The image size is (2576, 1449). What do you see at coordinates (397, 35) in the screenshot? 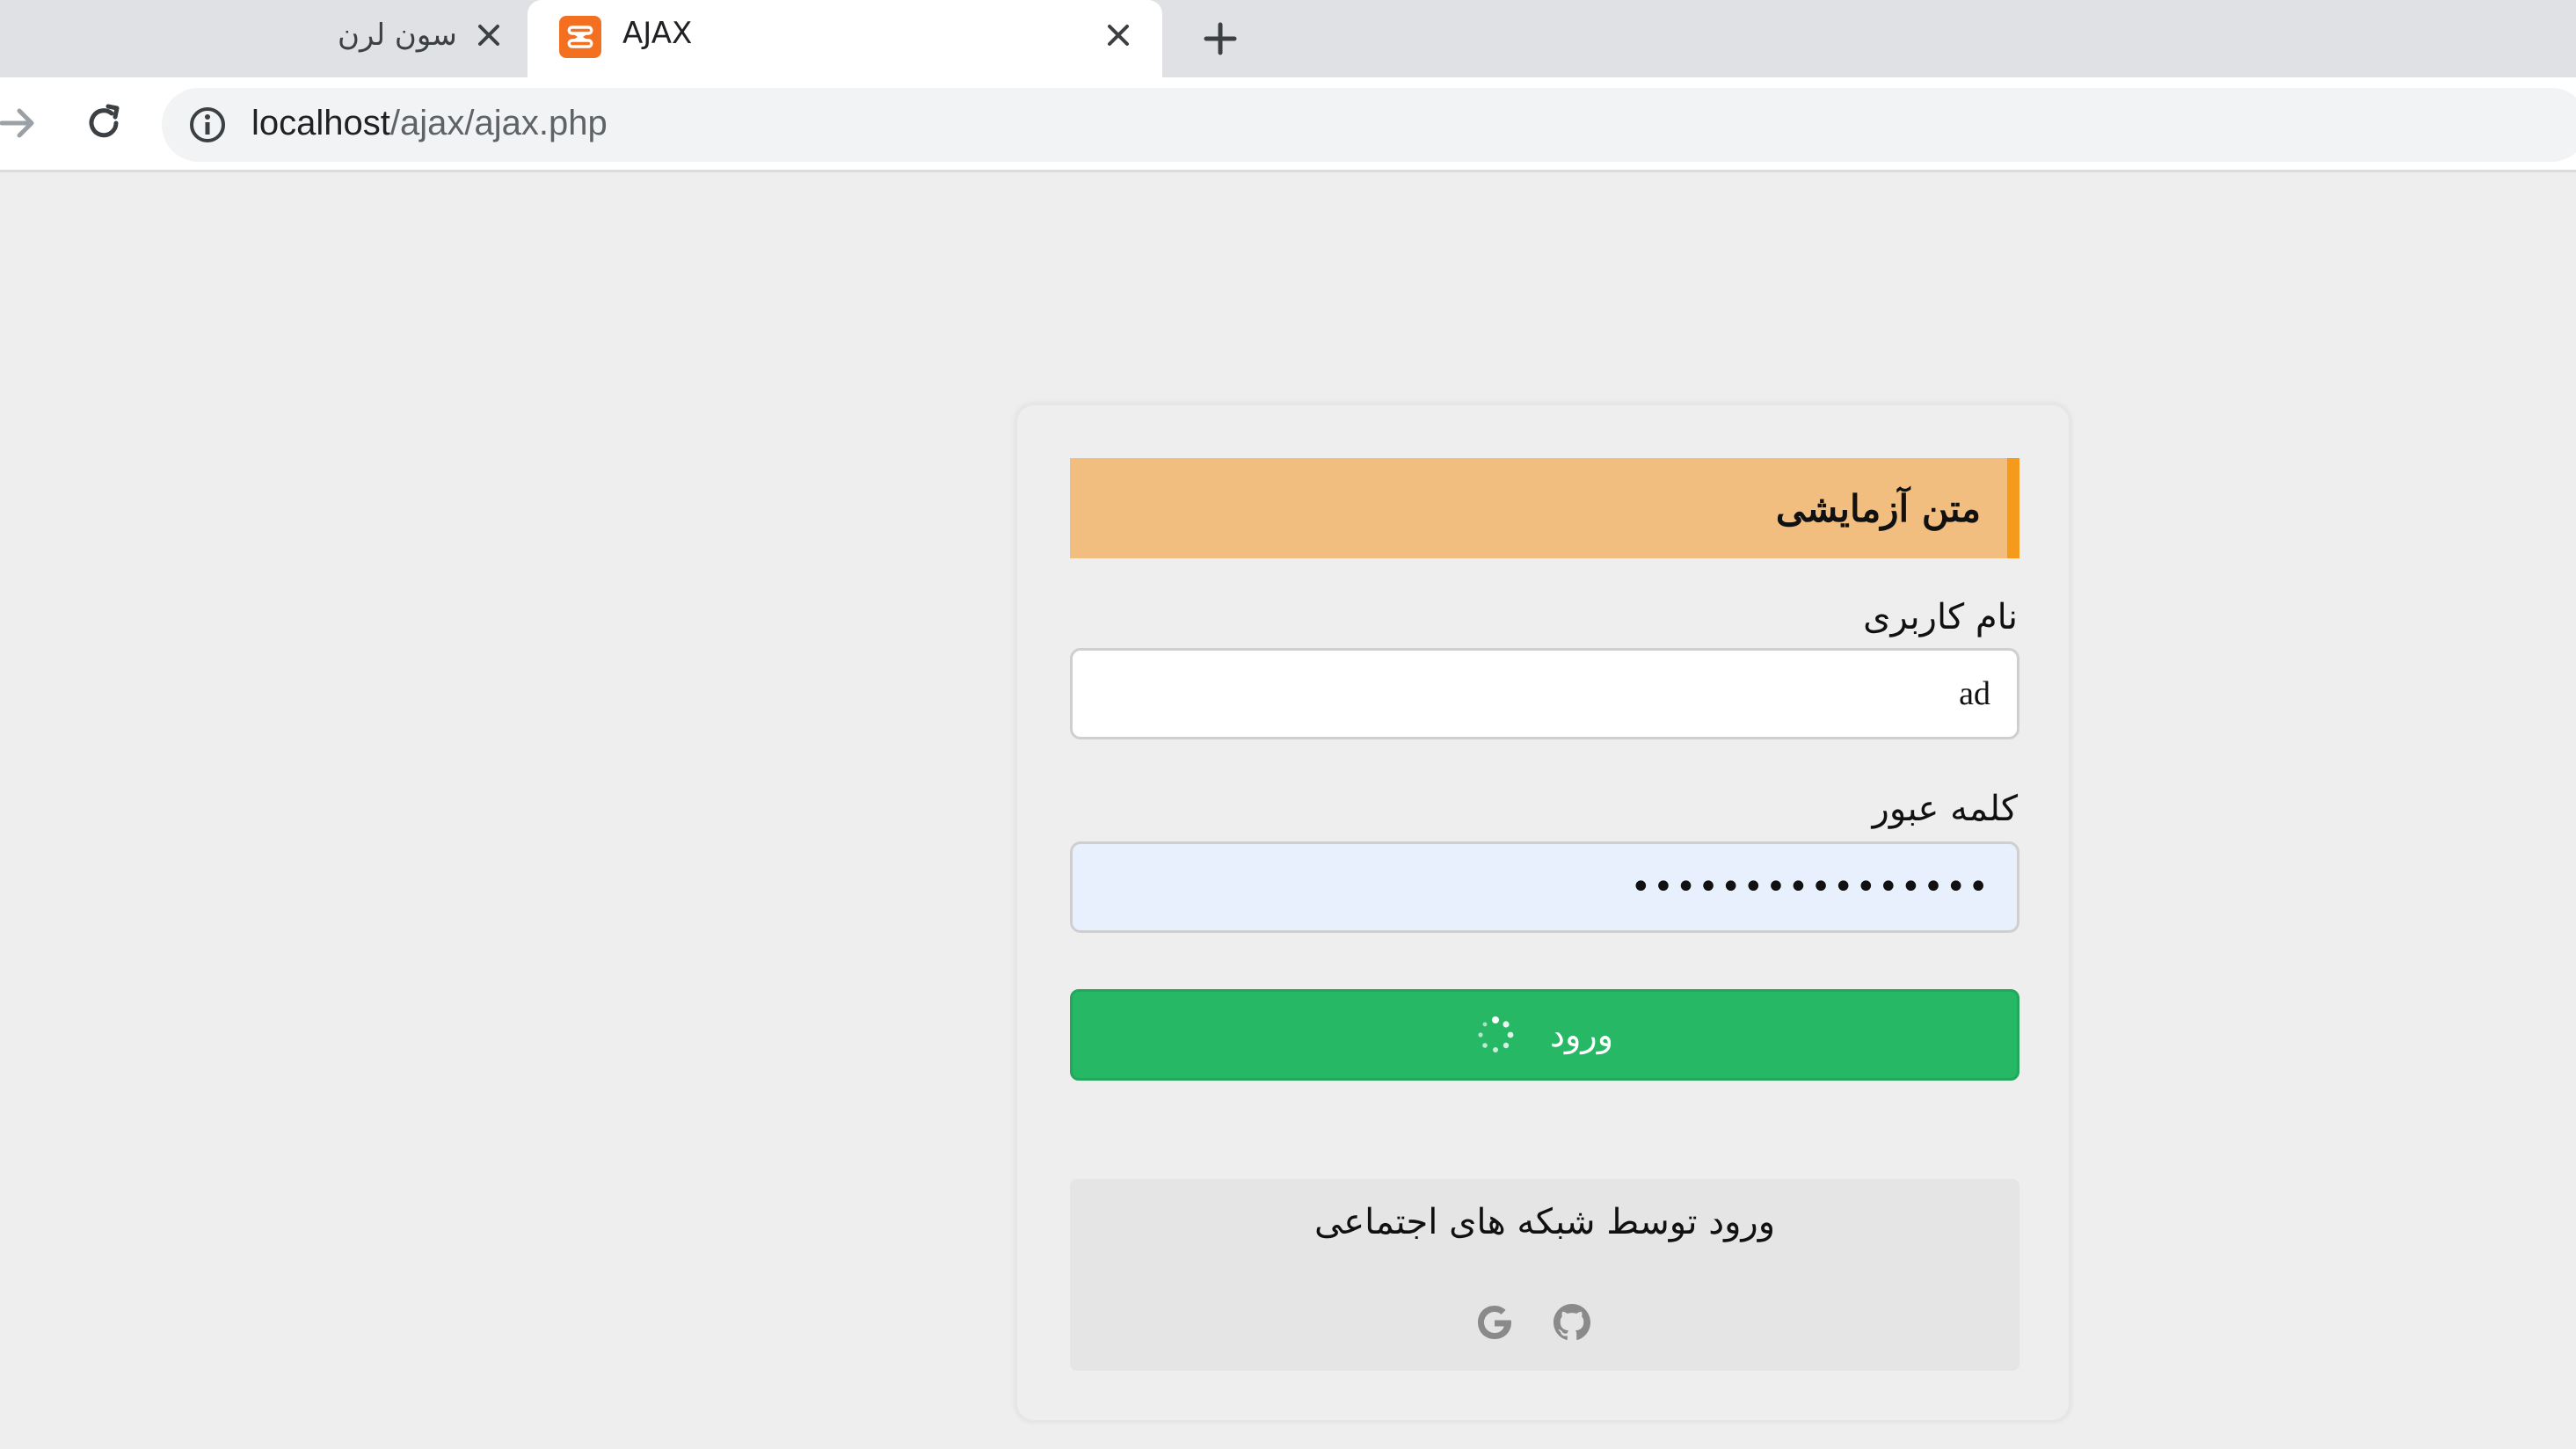
I see `tab-title: سون لرن` at bounding box center [397, 35].